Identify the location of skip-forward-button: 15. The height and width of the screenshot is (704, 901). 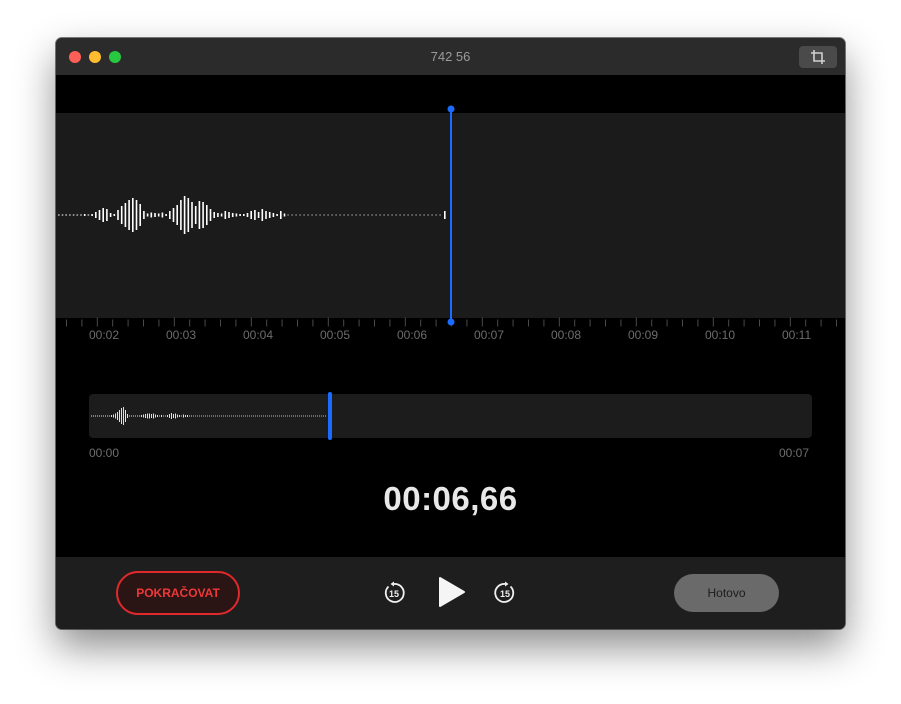
(505, 595).